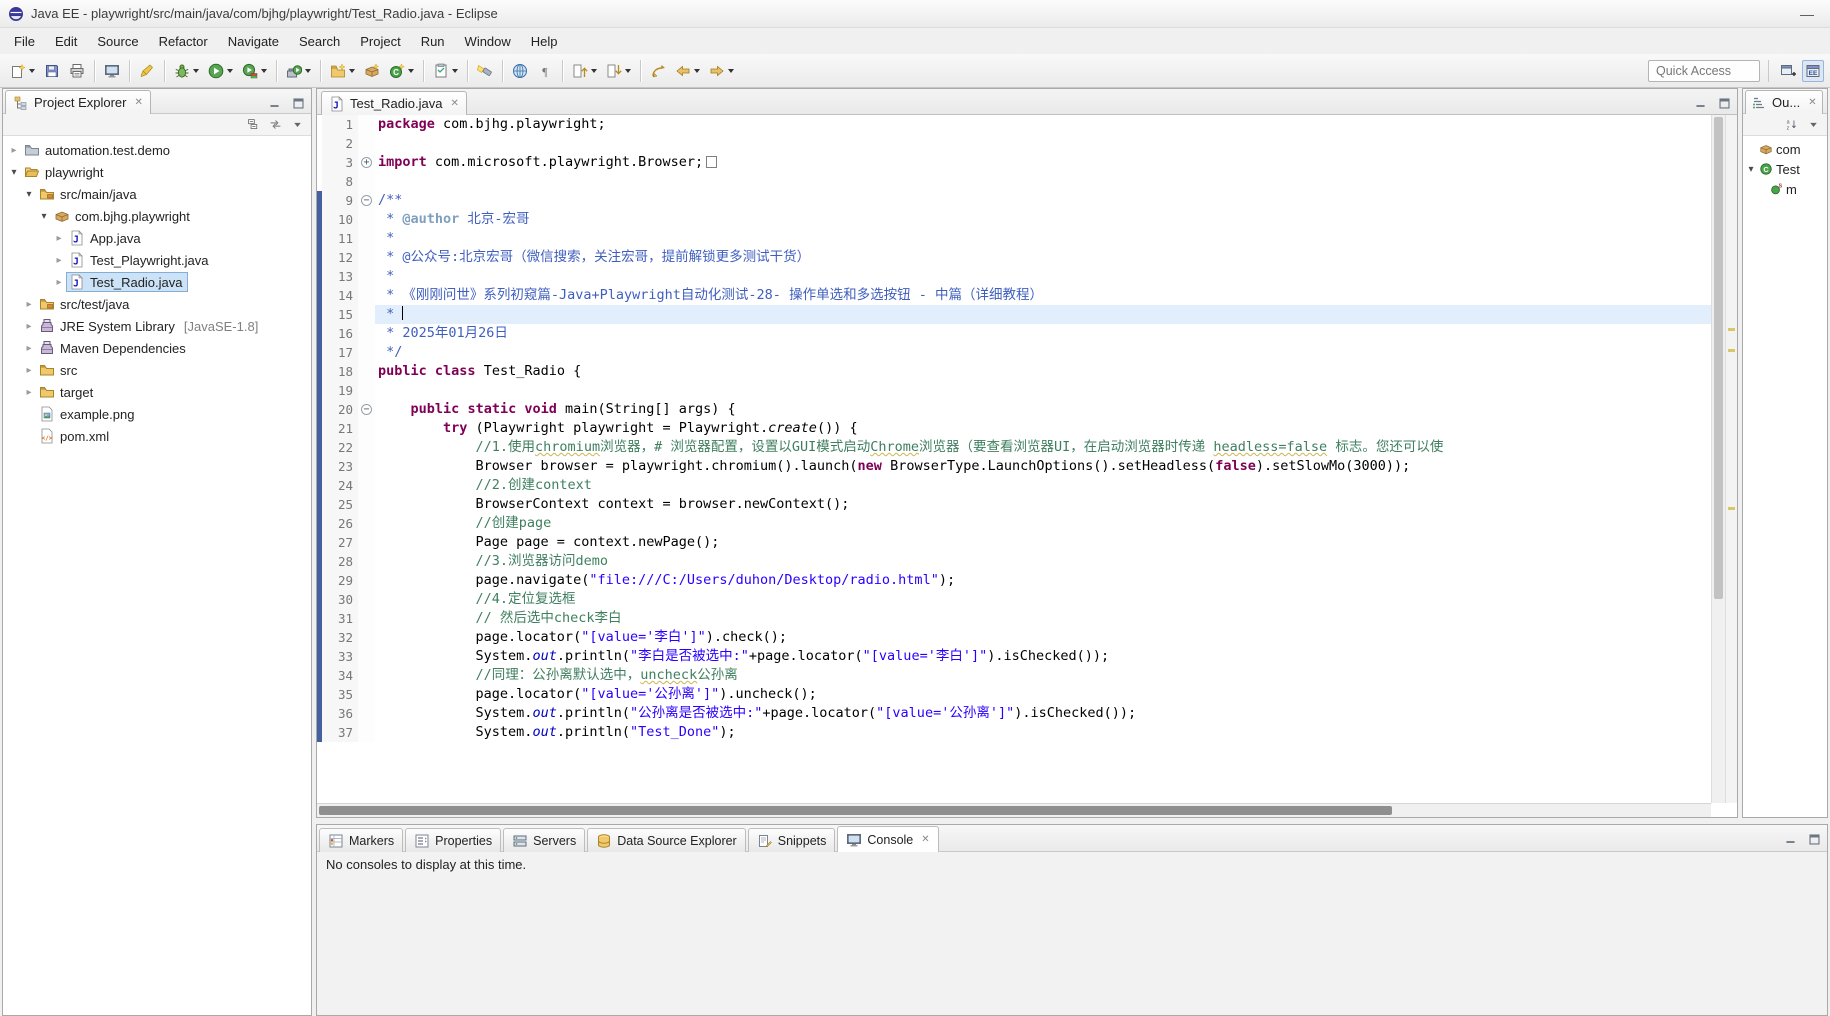 Image resolution: width=1830 pixels, height=1016 pixels. What do you see at coordinates (411, 70) in the screenshot?
I see `new-class-dropdown` at bounding box center [411, 70].